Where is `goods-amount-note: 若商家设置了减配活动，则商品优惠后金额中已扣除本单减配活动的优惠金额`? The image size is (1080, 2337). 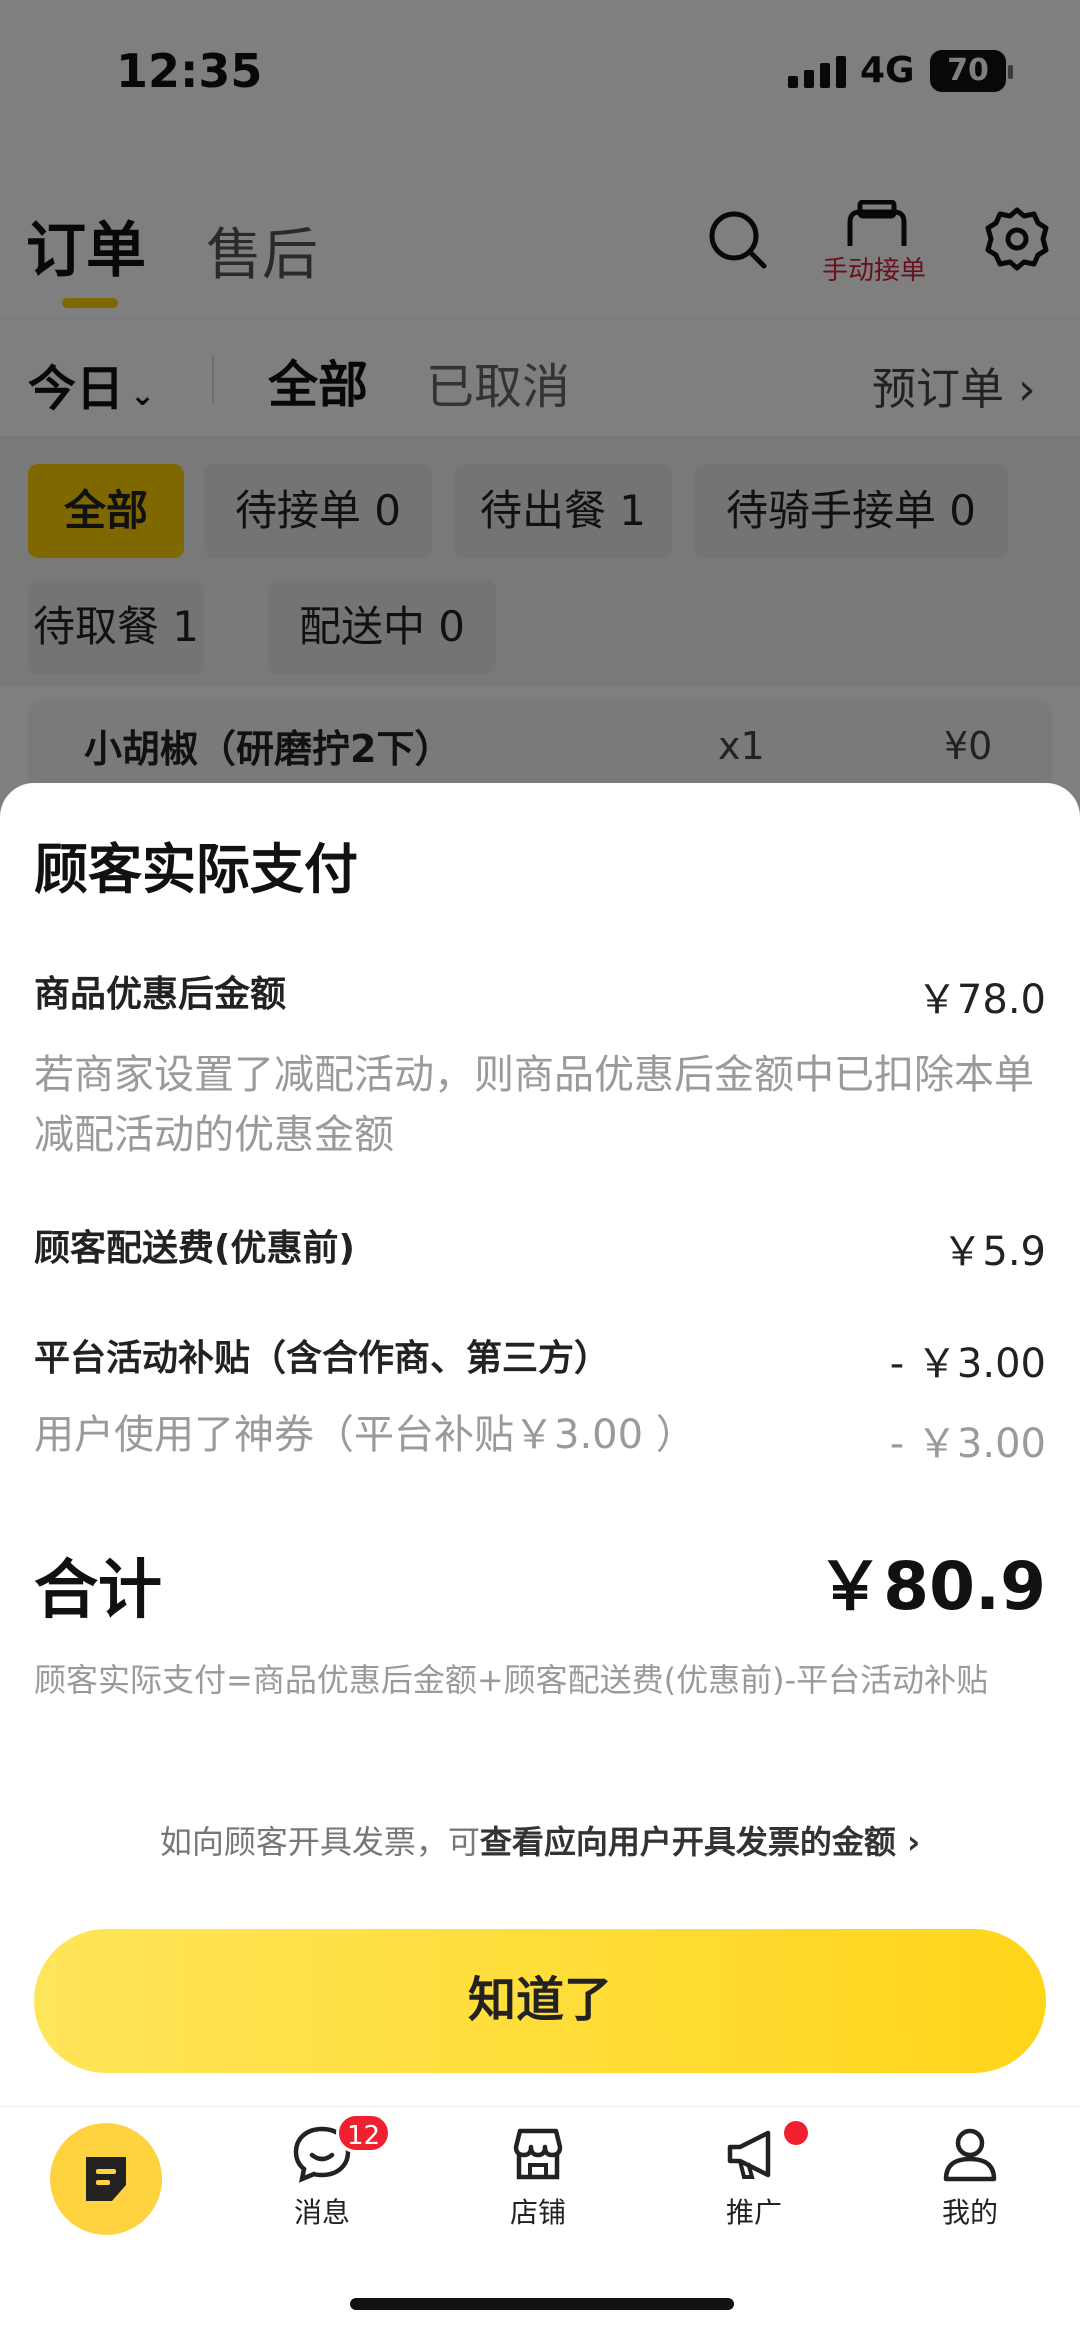
goods-amount-note: 若商家设置了减配活动，则商品优惠后金额中已扣除本单减配活动的优惠金额 is located at coordinates (534, 1105).